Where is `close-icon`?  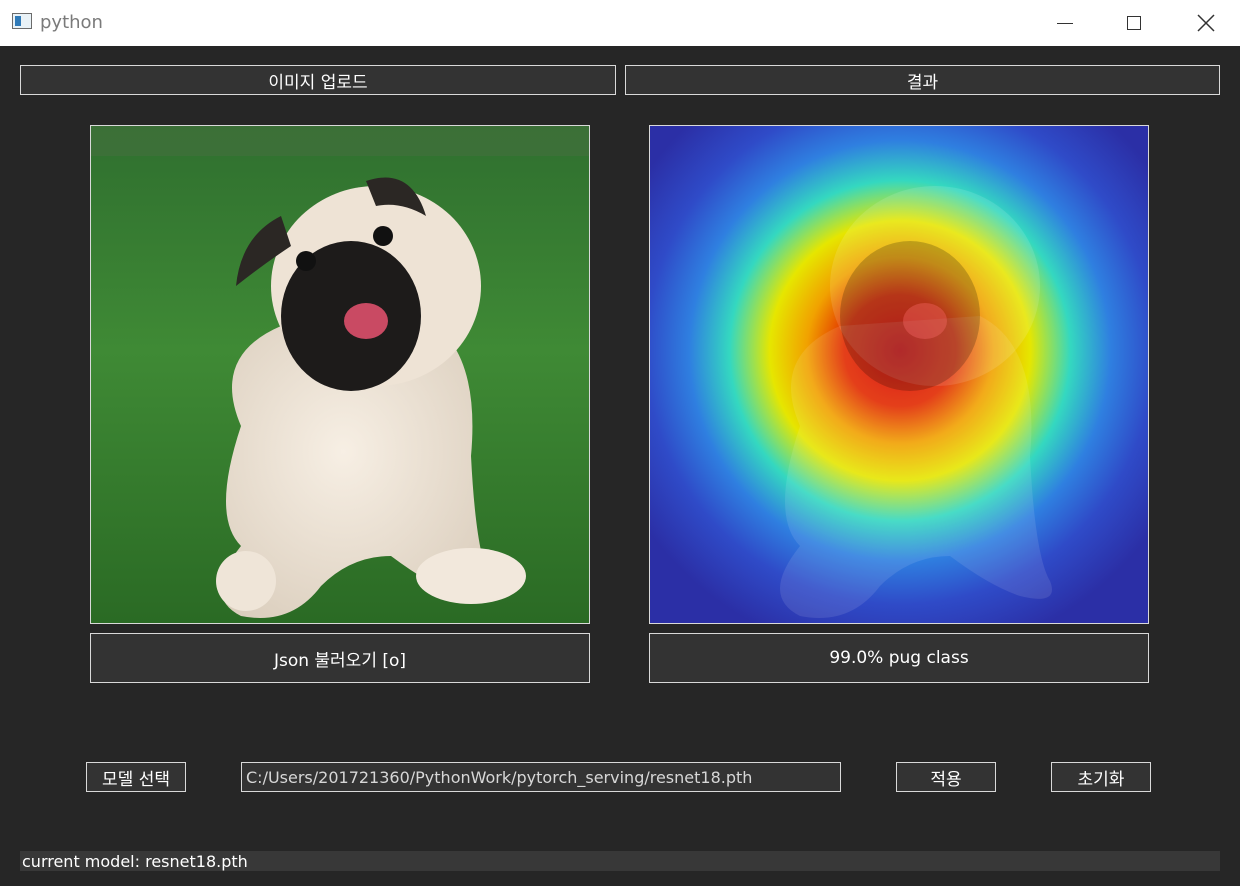 close-icon is located at coordinates (1206, 23).